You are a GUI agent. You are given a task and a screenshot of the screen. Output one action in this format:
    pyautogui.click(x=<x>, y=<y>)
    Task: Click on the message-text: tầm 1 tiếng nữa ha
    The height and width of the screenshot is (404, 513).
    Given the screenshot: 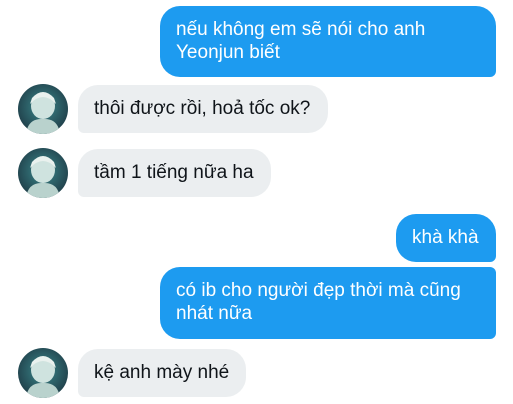 What is the action you would take?
    pyautogui.click(x=174, y=172)
    